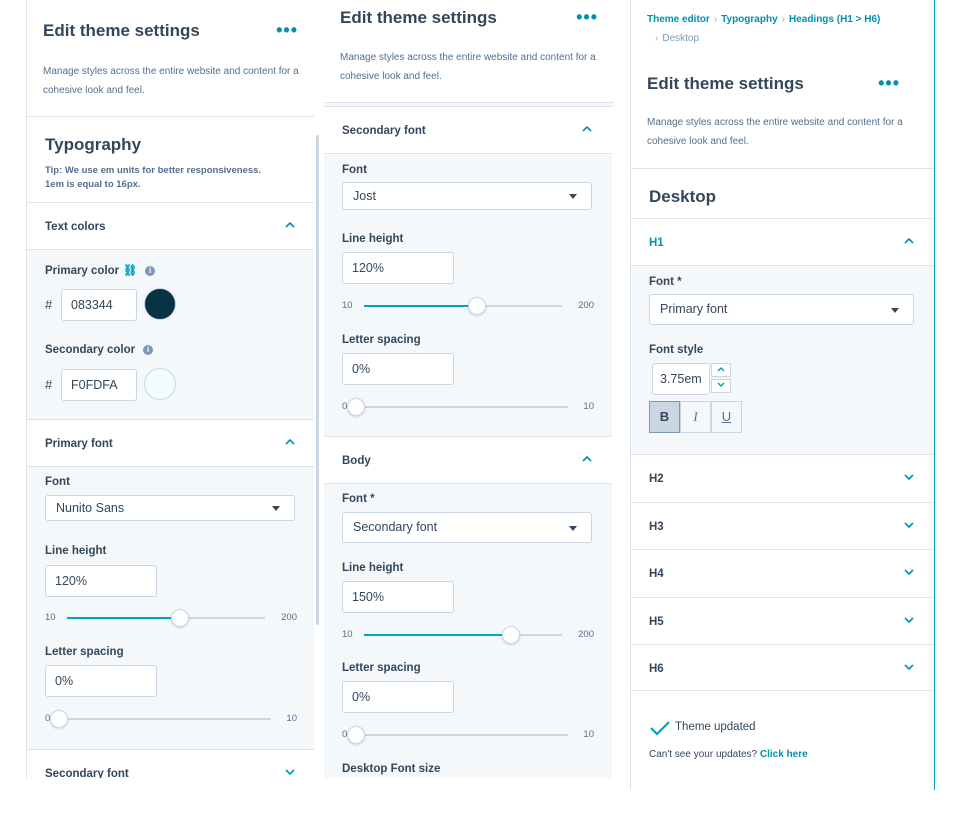 The width and height of the screenshot is (964, 820). What do you see at coordinates (681, 38) in the screenshot?
I see `breadcrumb-desktop: Desktop` at bounding box center [681, 38].